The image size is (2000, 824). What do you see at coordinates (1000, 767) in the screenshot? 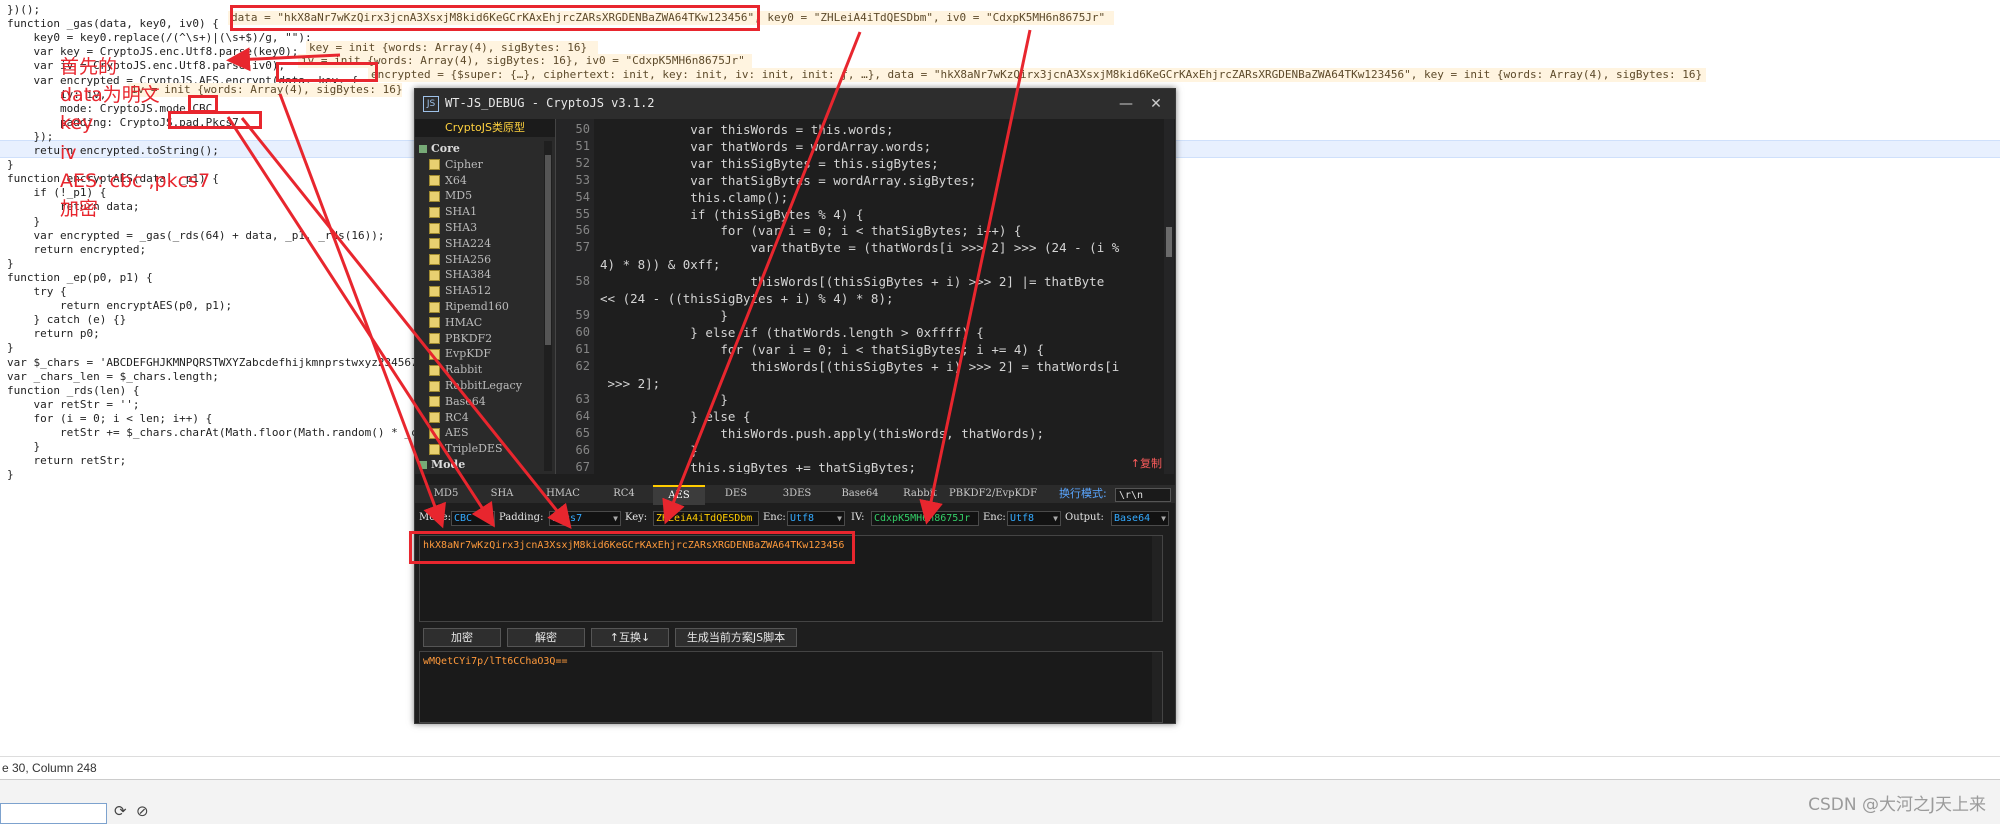
I see `status-bar: e 30, Column 248` at bounding box center [1000, 767].